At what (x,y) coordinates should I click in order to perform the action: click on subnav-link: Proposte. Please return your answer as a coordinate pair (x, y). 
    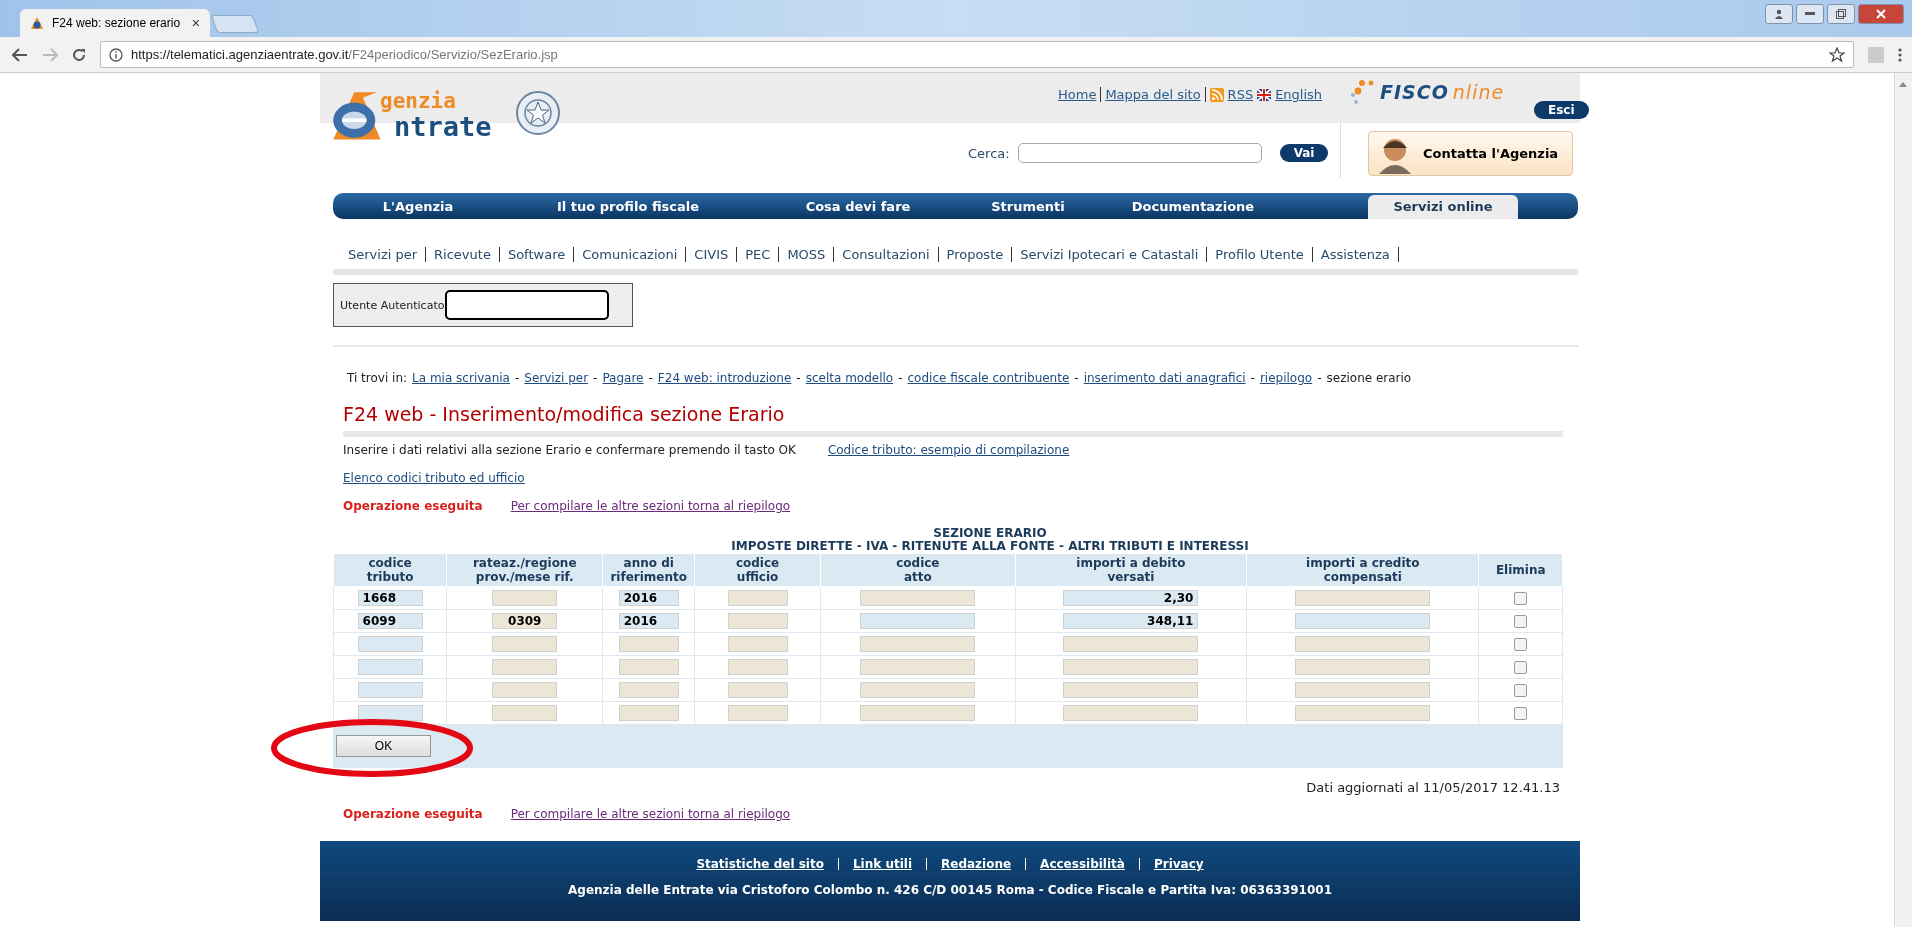
    Looking at the image, I should click on (975, 254).